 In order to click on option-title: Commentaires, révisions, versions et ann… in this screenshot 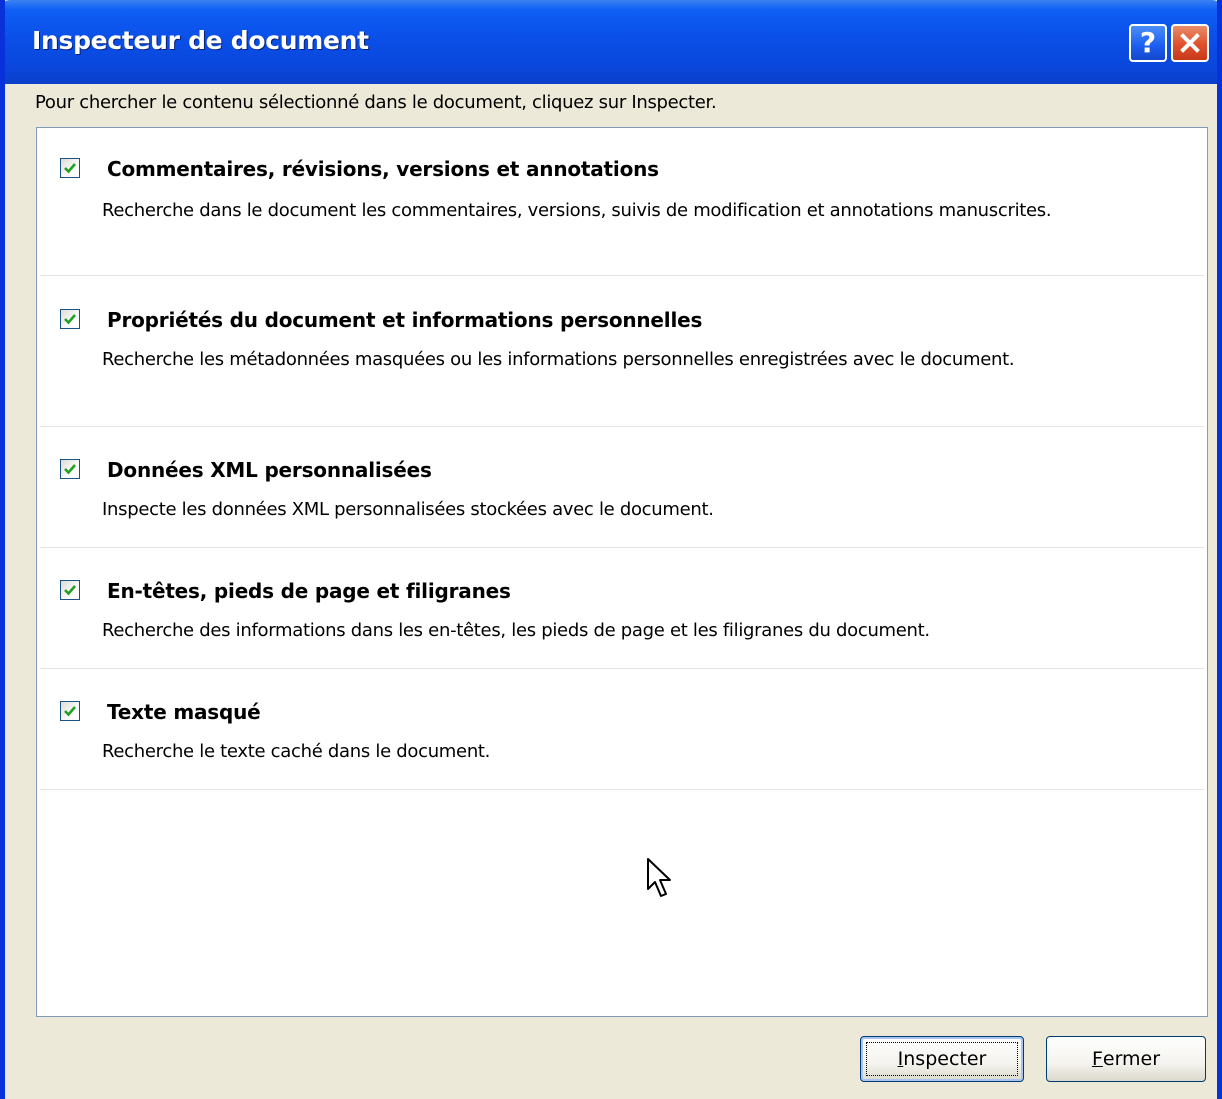, I will do `click(383, 169)`.